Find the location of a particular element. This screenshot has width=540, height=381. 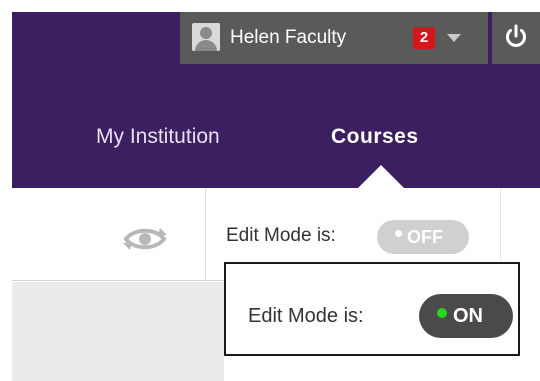

edit-mode-toggle-on: ON is located at coordinates (466, 316).